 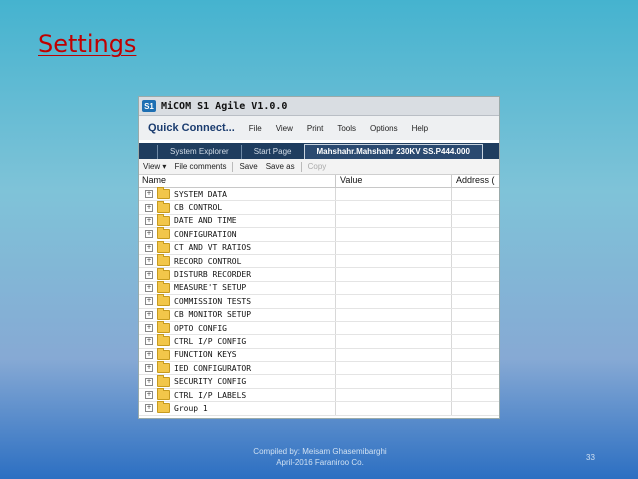 I want to click on table-row: + CB CONTROL, so click(x=319, y=207).